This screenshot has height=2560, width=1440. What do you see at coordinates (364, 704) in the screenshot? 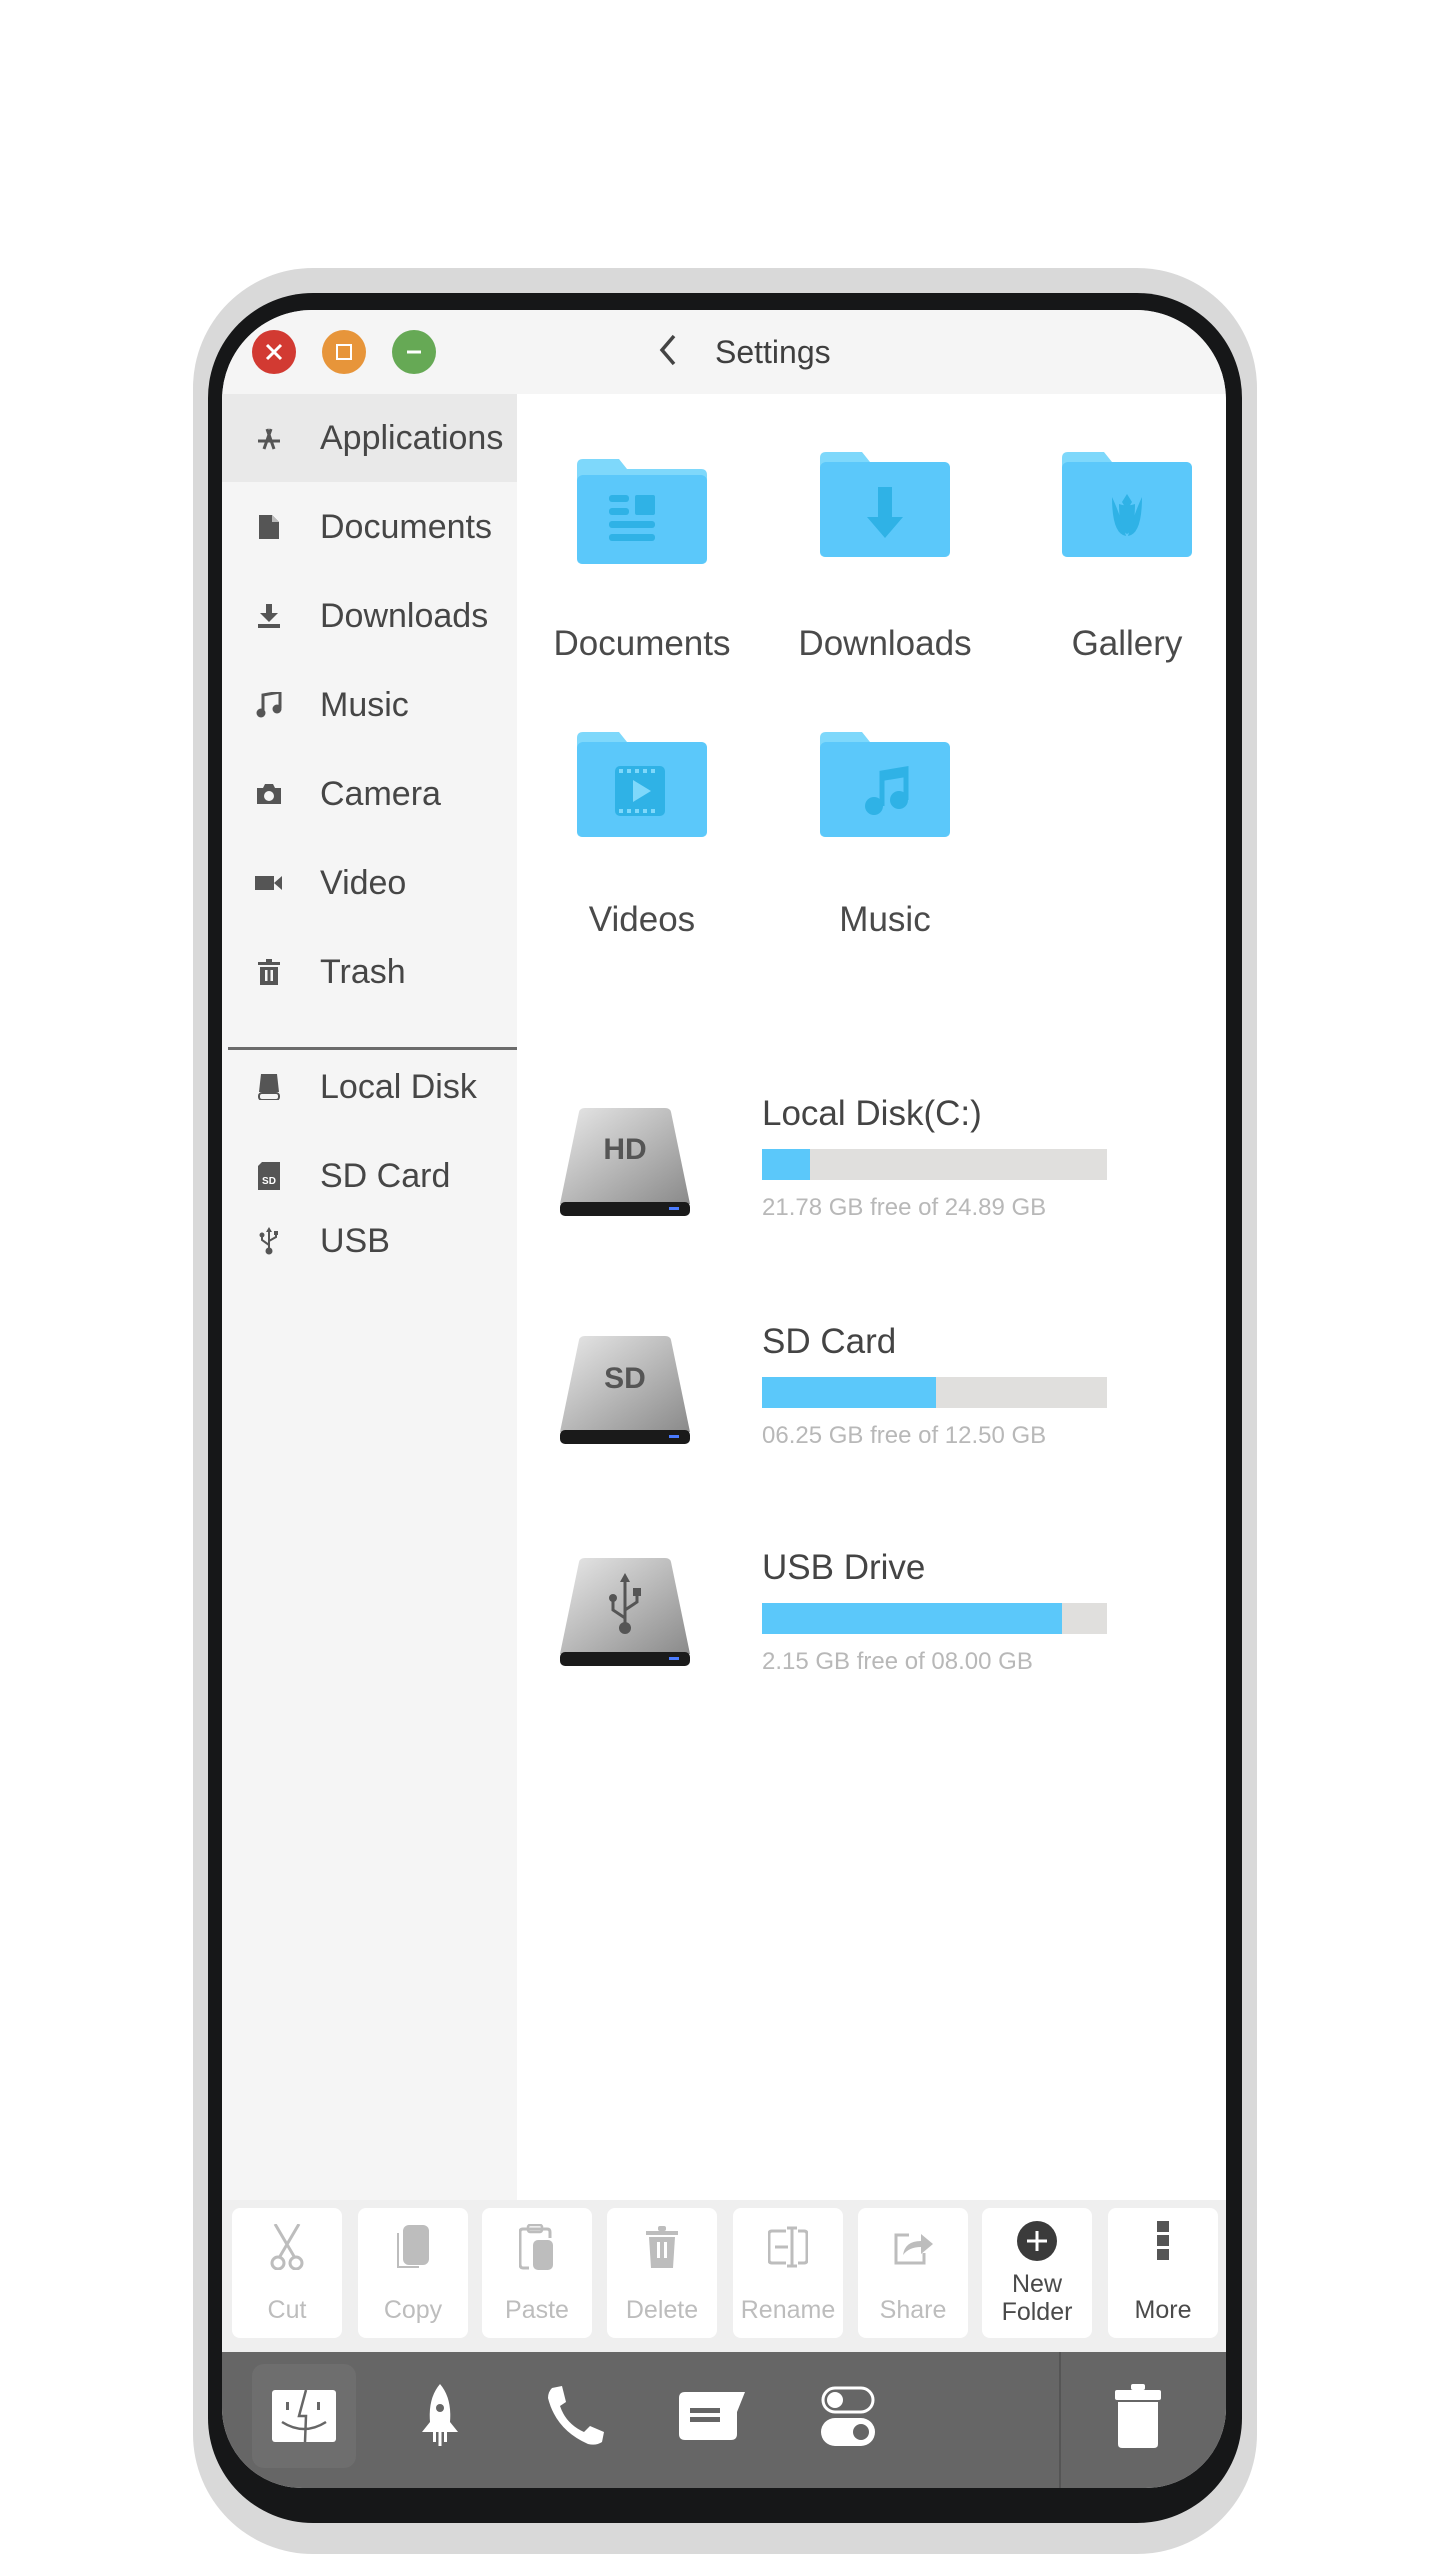
I see `sidebar-item-label: Music` at bounding box center [364, 704].